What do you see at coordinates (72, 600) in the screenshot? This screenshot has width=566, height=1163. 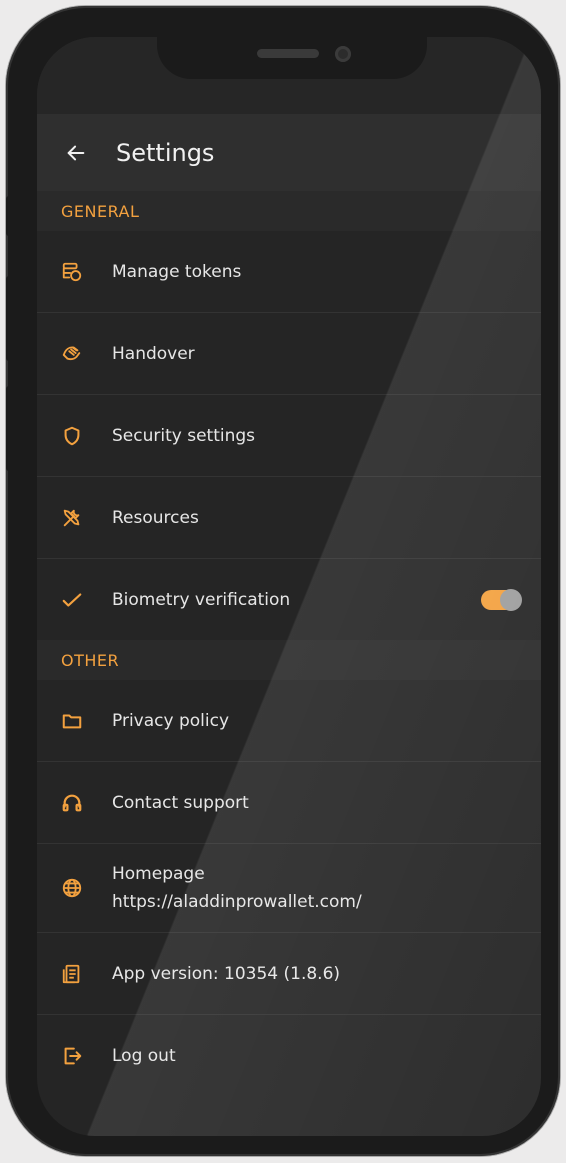 I see `check-icon` at bounding box center [72, 600].